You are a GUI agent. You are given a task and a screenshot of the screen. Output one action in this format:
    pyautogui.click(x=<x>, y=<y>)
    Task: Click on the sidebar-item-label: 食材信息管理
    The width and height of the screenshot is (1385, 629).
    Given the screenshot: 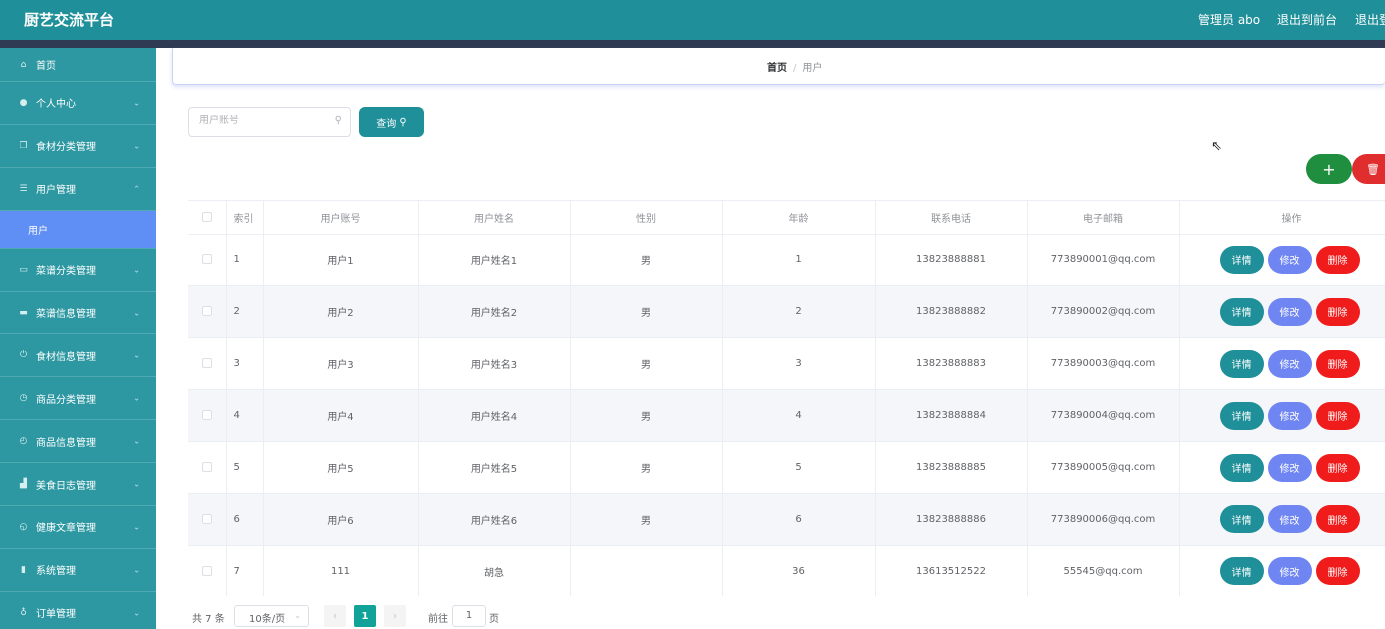 What is the action you would take?
    pyautogui.click(x=66, y=357)
    